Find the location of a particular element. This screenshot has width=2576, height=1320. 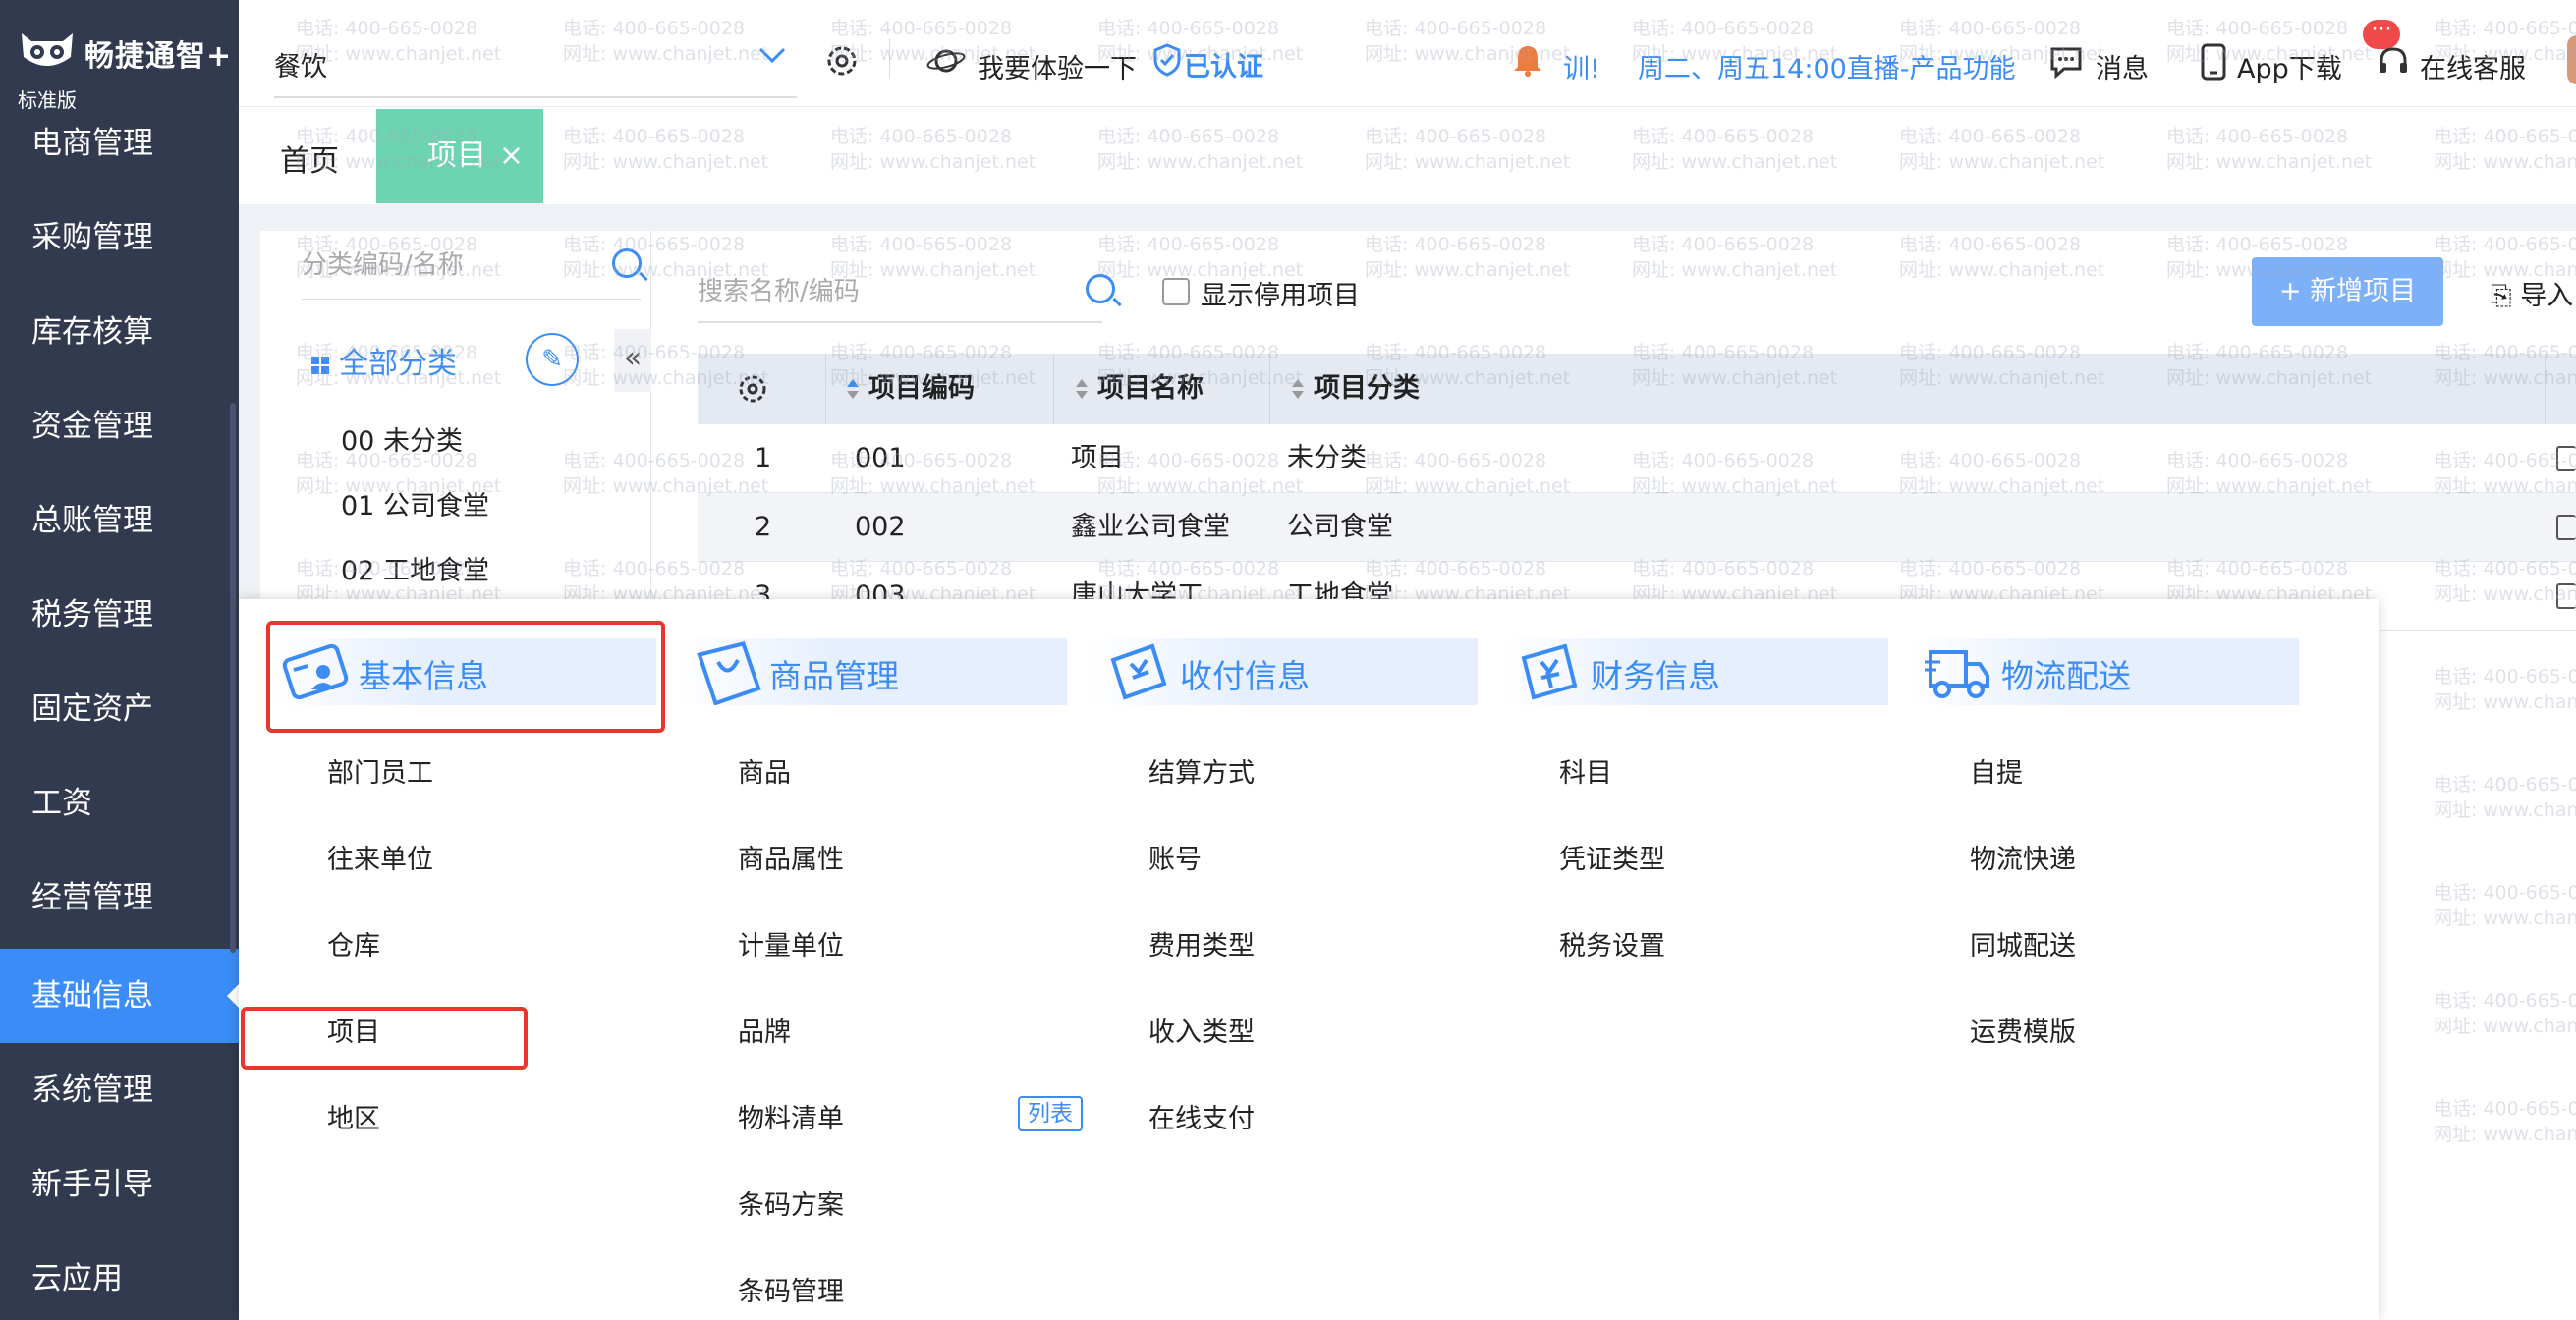

menu-item-product-attributes: 商品属性 is located at coordinates (791, 857).